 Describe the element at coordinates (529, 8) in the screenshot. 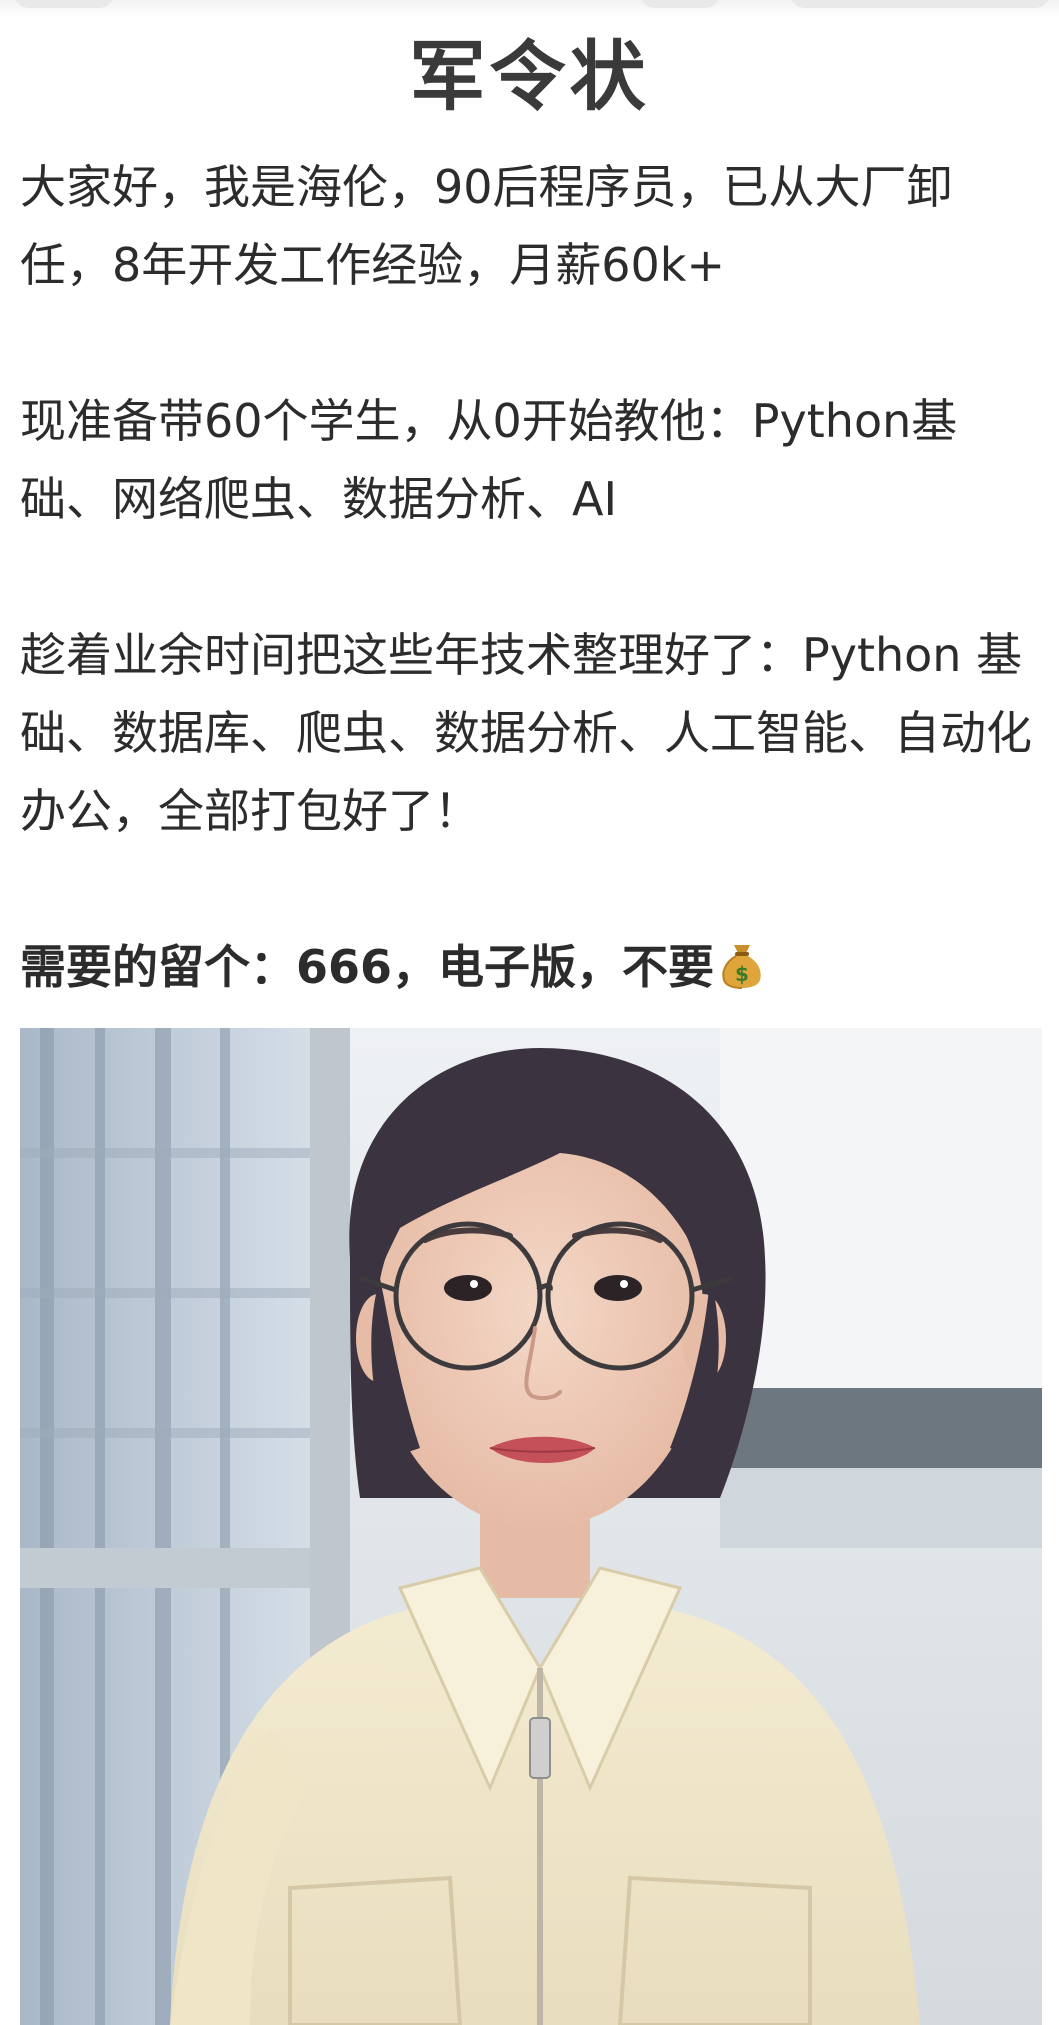

I see `top-bar-remnant` at that location.